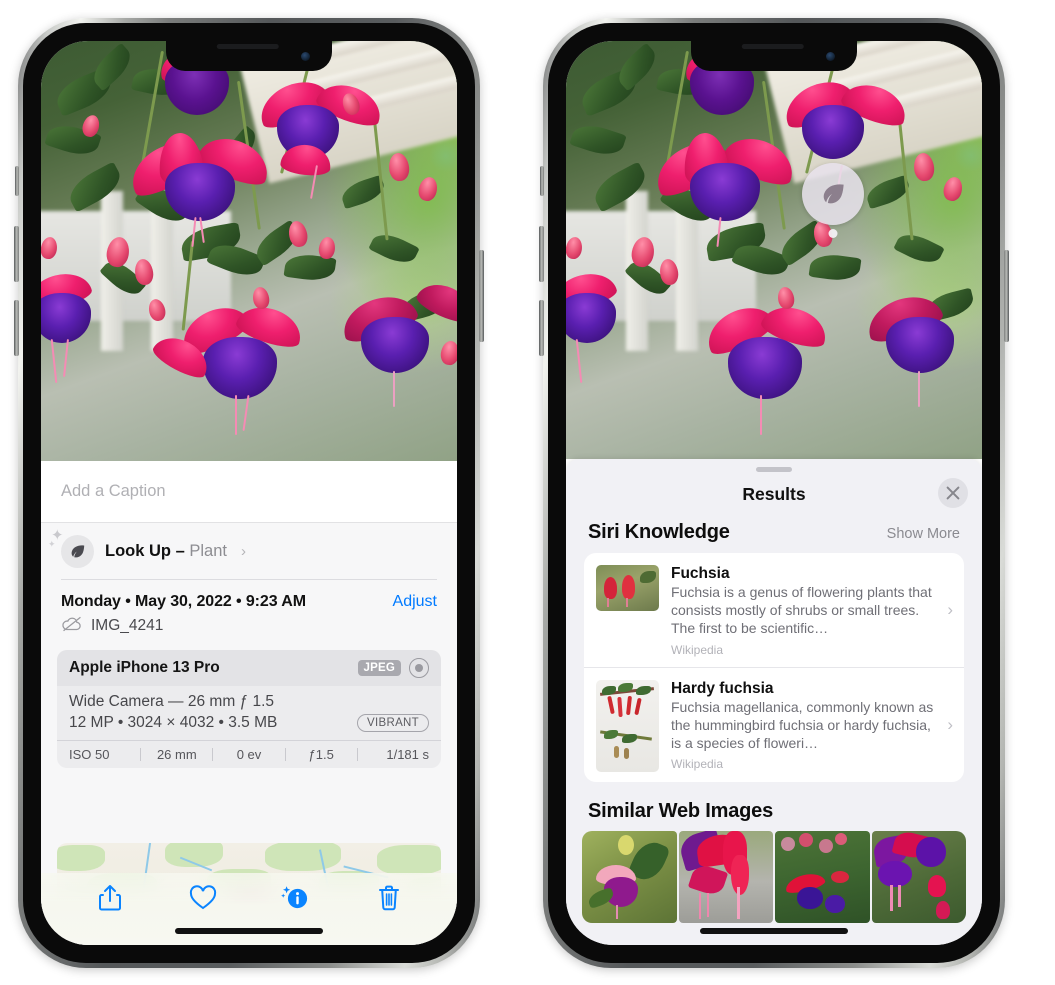  What do you see at coordinates (166, 550) in the screenshot?
I see `look-up-label: Look Up – Plant` at bounding box center [166, 550].